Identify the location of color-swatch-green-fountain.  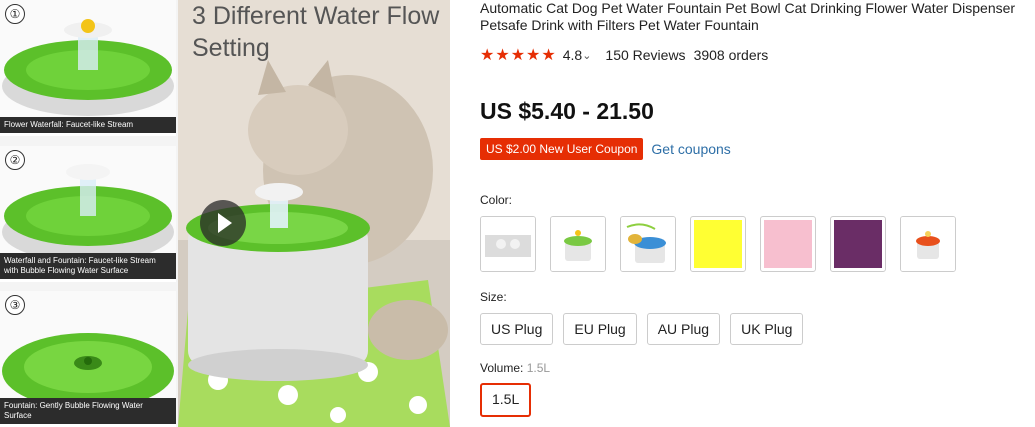
(578, 244).